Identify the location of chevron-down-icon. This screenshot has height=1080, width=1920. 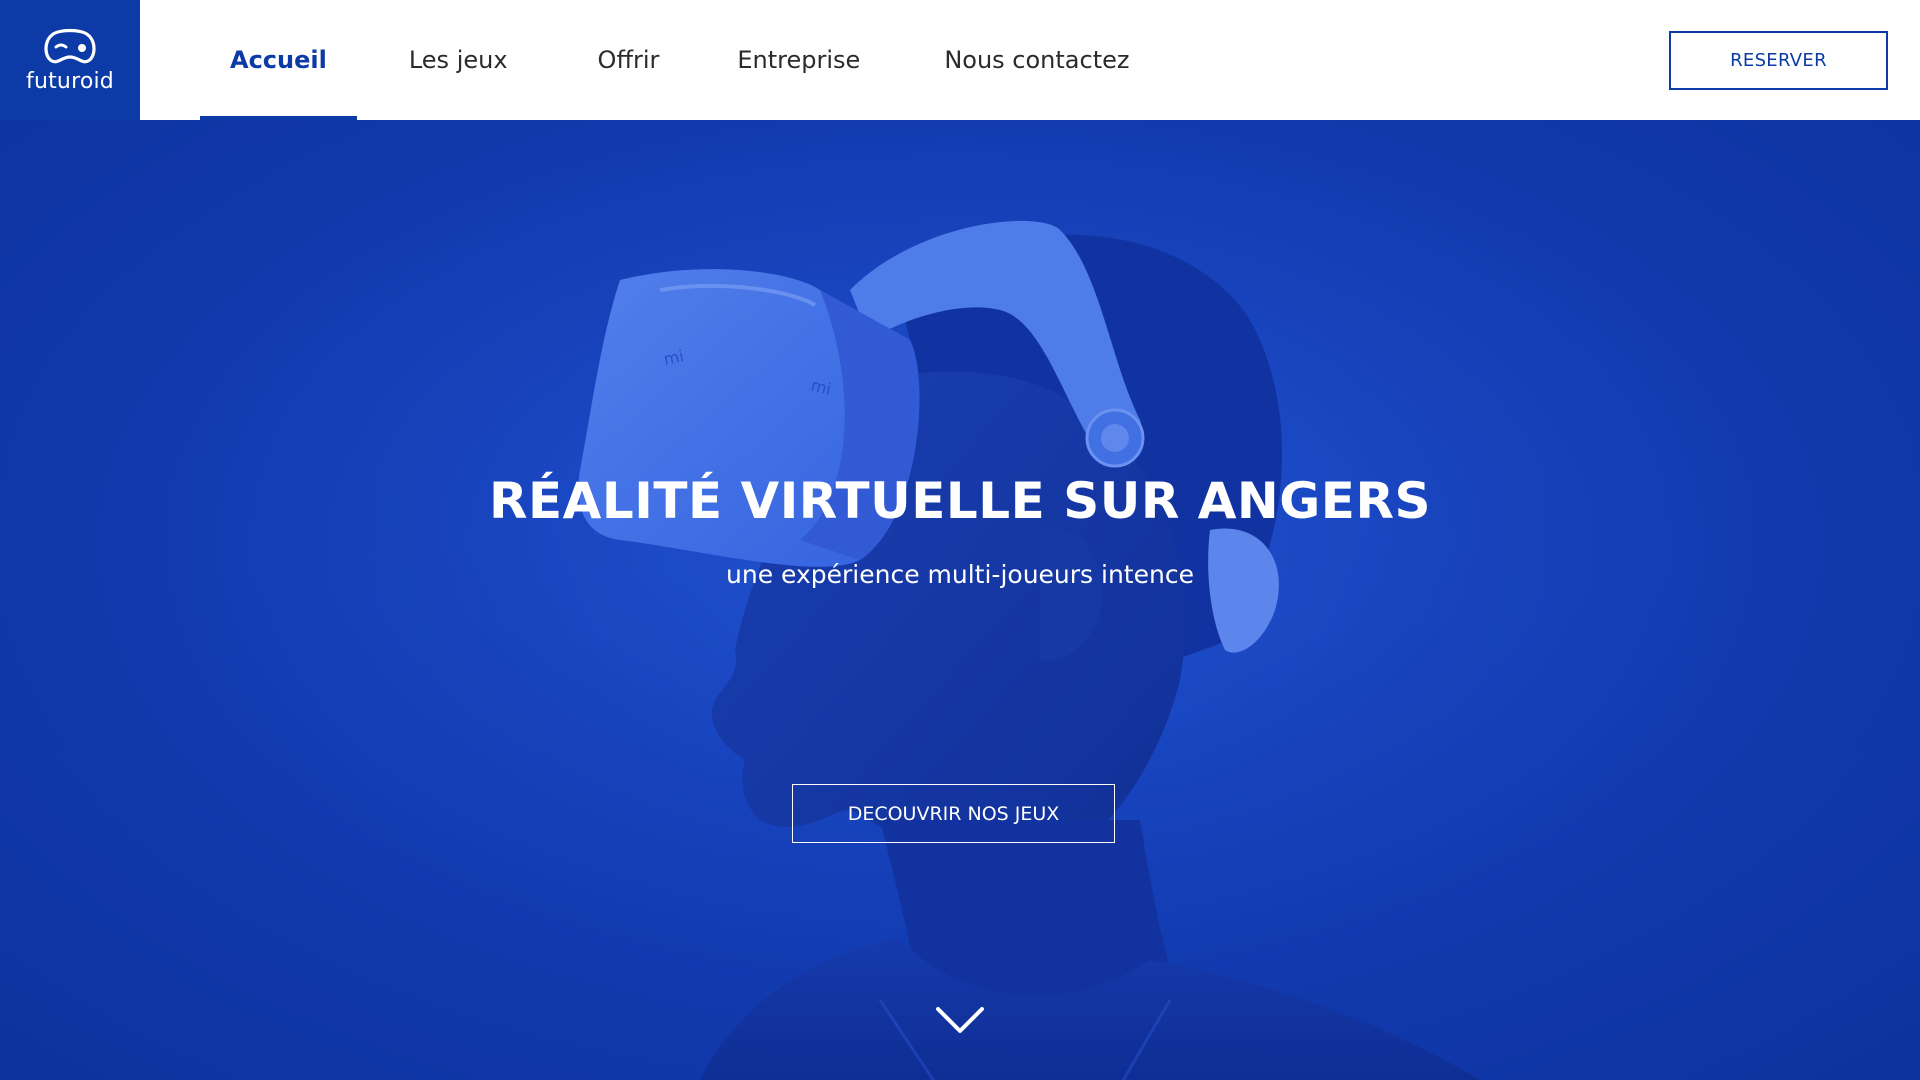
(960, 1020).